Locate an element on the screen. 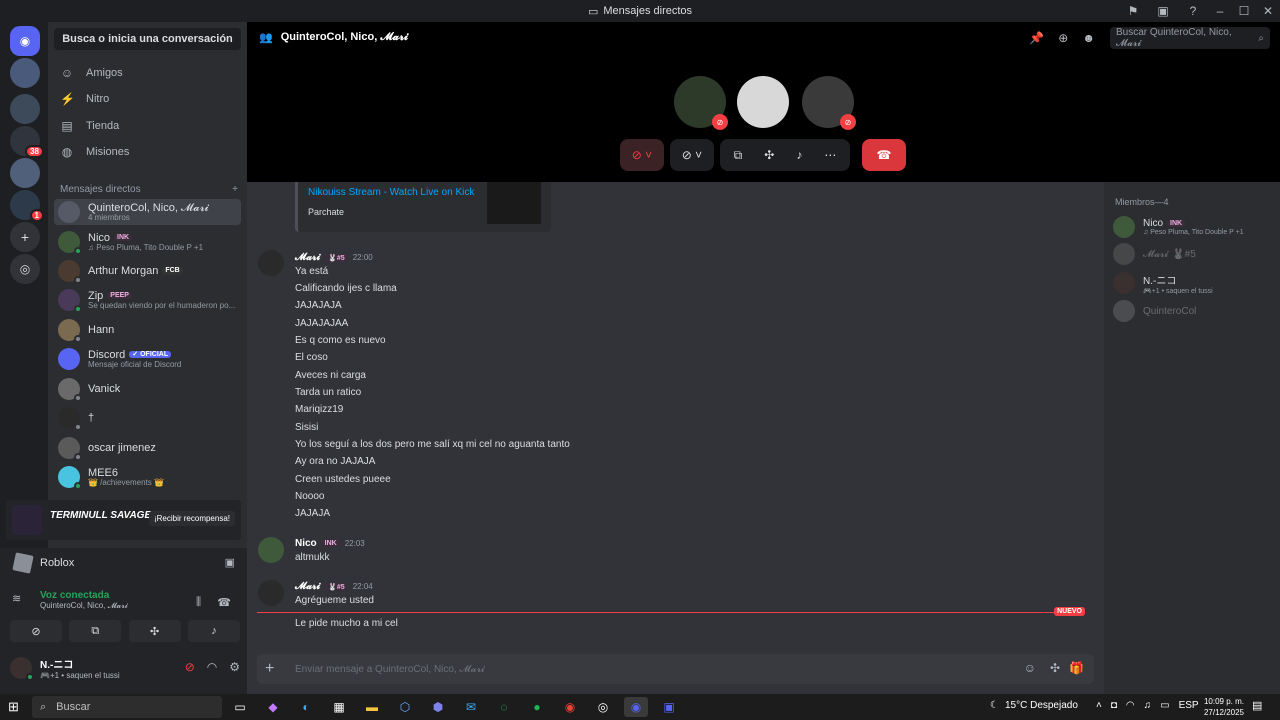 The width and height of the screenshot is (1280, 720). spotify-icon: ● is located at coordinates (537, 707).